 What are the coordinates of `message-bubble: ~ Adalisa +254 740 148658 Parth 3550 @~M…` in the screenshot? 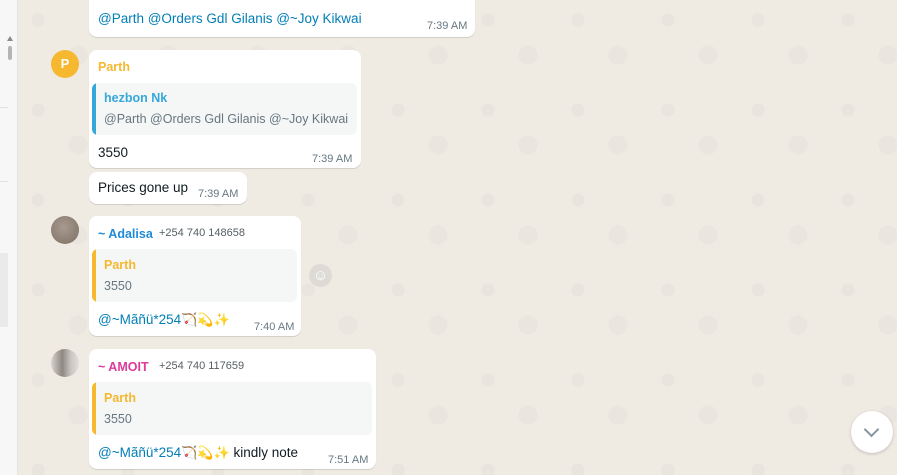 It's located at (195, 276).